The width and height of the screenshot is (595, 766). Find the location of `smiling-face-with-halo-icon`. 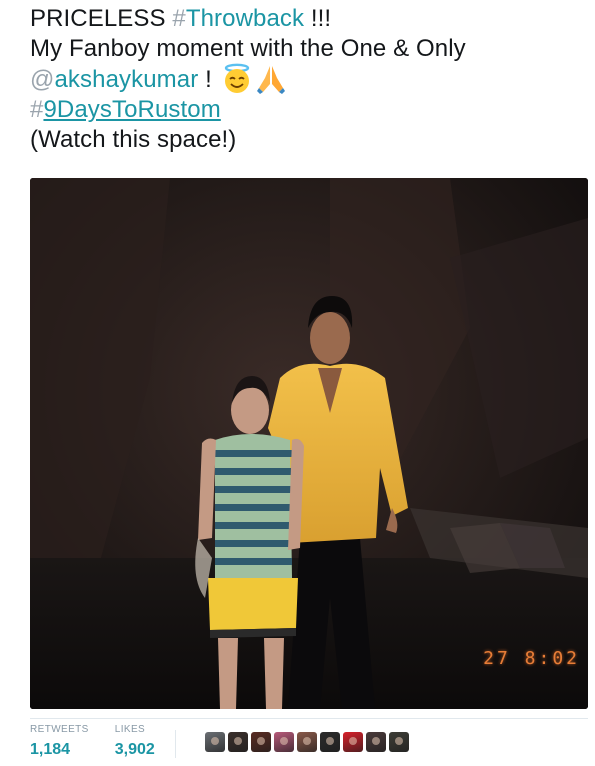

smiling-face-with-halo-icon is located at coordinates (236, 78).